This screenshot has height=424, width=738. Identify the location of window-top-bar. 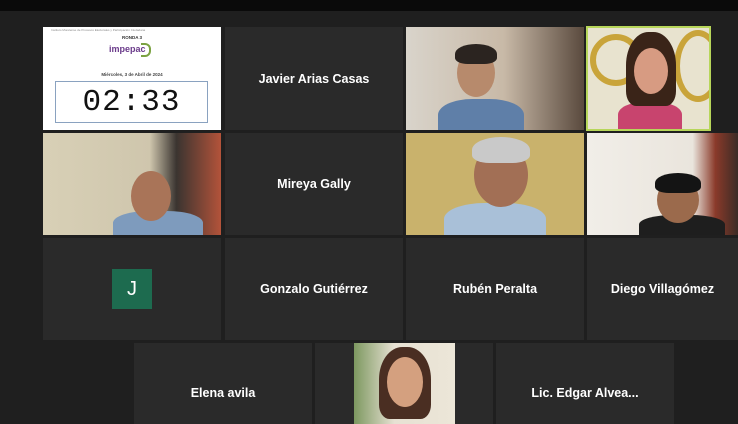
(369, 5).